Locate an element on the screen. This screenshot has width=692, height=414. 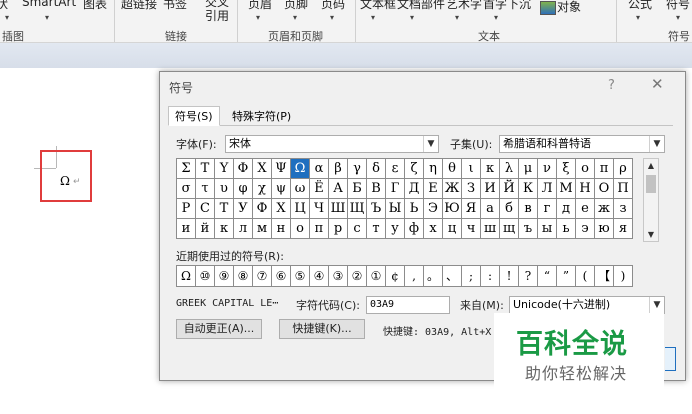
symbol-cell: б is located at coordinates (509, 209).